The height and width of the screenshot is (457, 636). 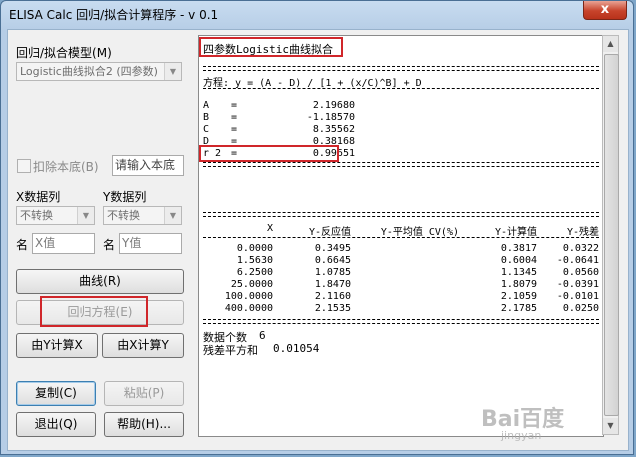 I want to click on scrollbar-thumb, so click(x=611, y=235).